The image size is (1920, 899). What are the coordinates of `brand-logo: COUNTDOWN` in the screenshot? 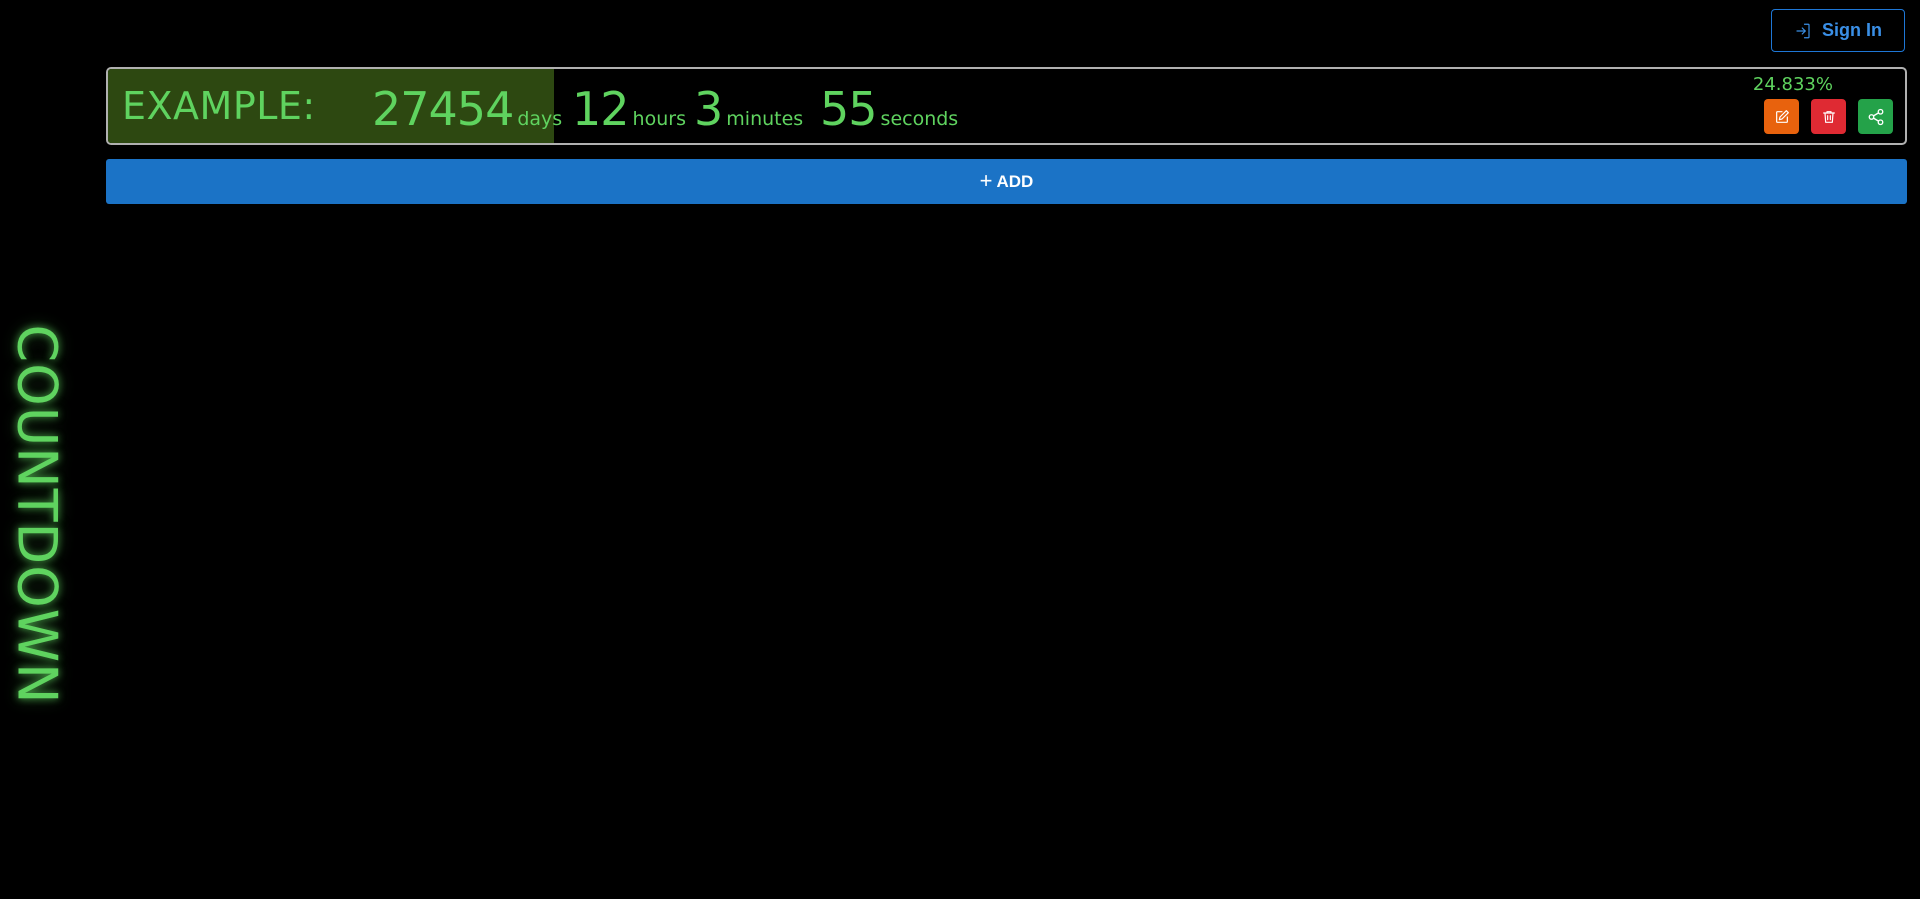 It's located at (37, 514).